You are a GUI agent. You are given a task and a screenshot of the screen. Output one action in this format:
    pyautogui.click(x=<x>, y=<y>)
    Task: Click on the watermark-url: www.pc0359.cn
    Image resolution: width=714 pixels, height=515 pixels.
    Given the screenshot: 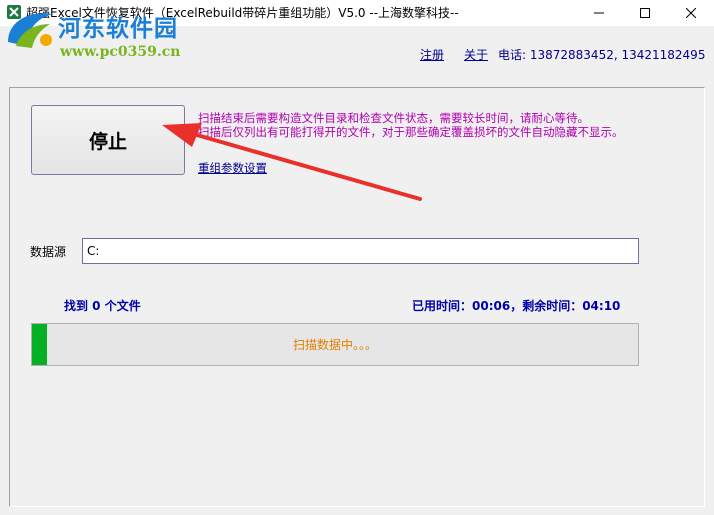 What is the action you would take?
    pyautogui.click(x=120, y=52)
    